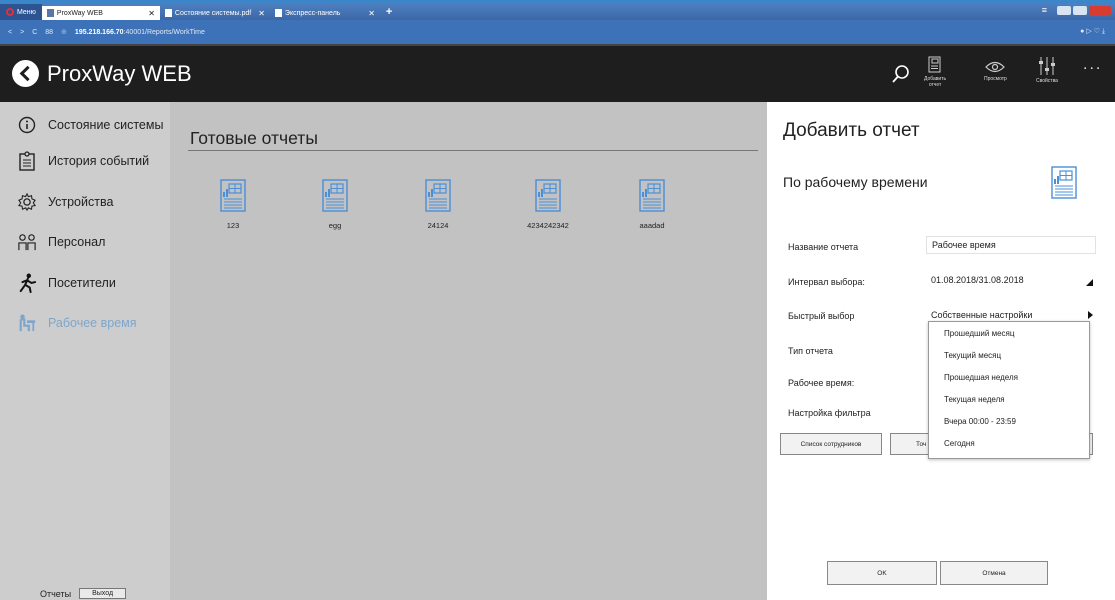  What do you see at coordinates (1009, 399) in the screenshot?
I see `dropdown-option: Текущая неделя` at bounding box center [1009, 399].